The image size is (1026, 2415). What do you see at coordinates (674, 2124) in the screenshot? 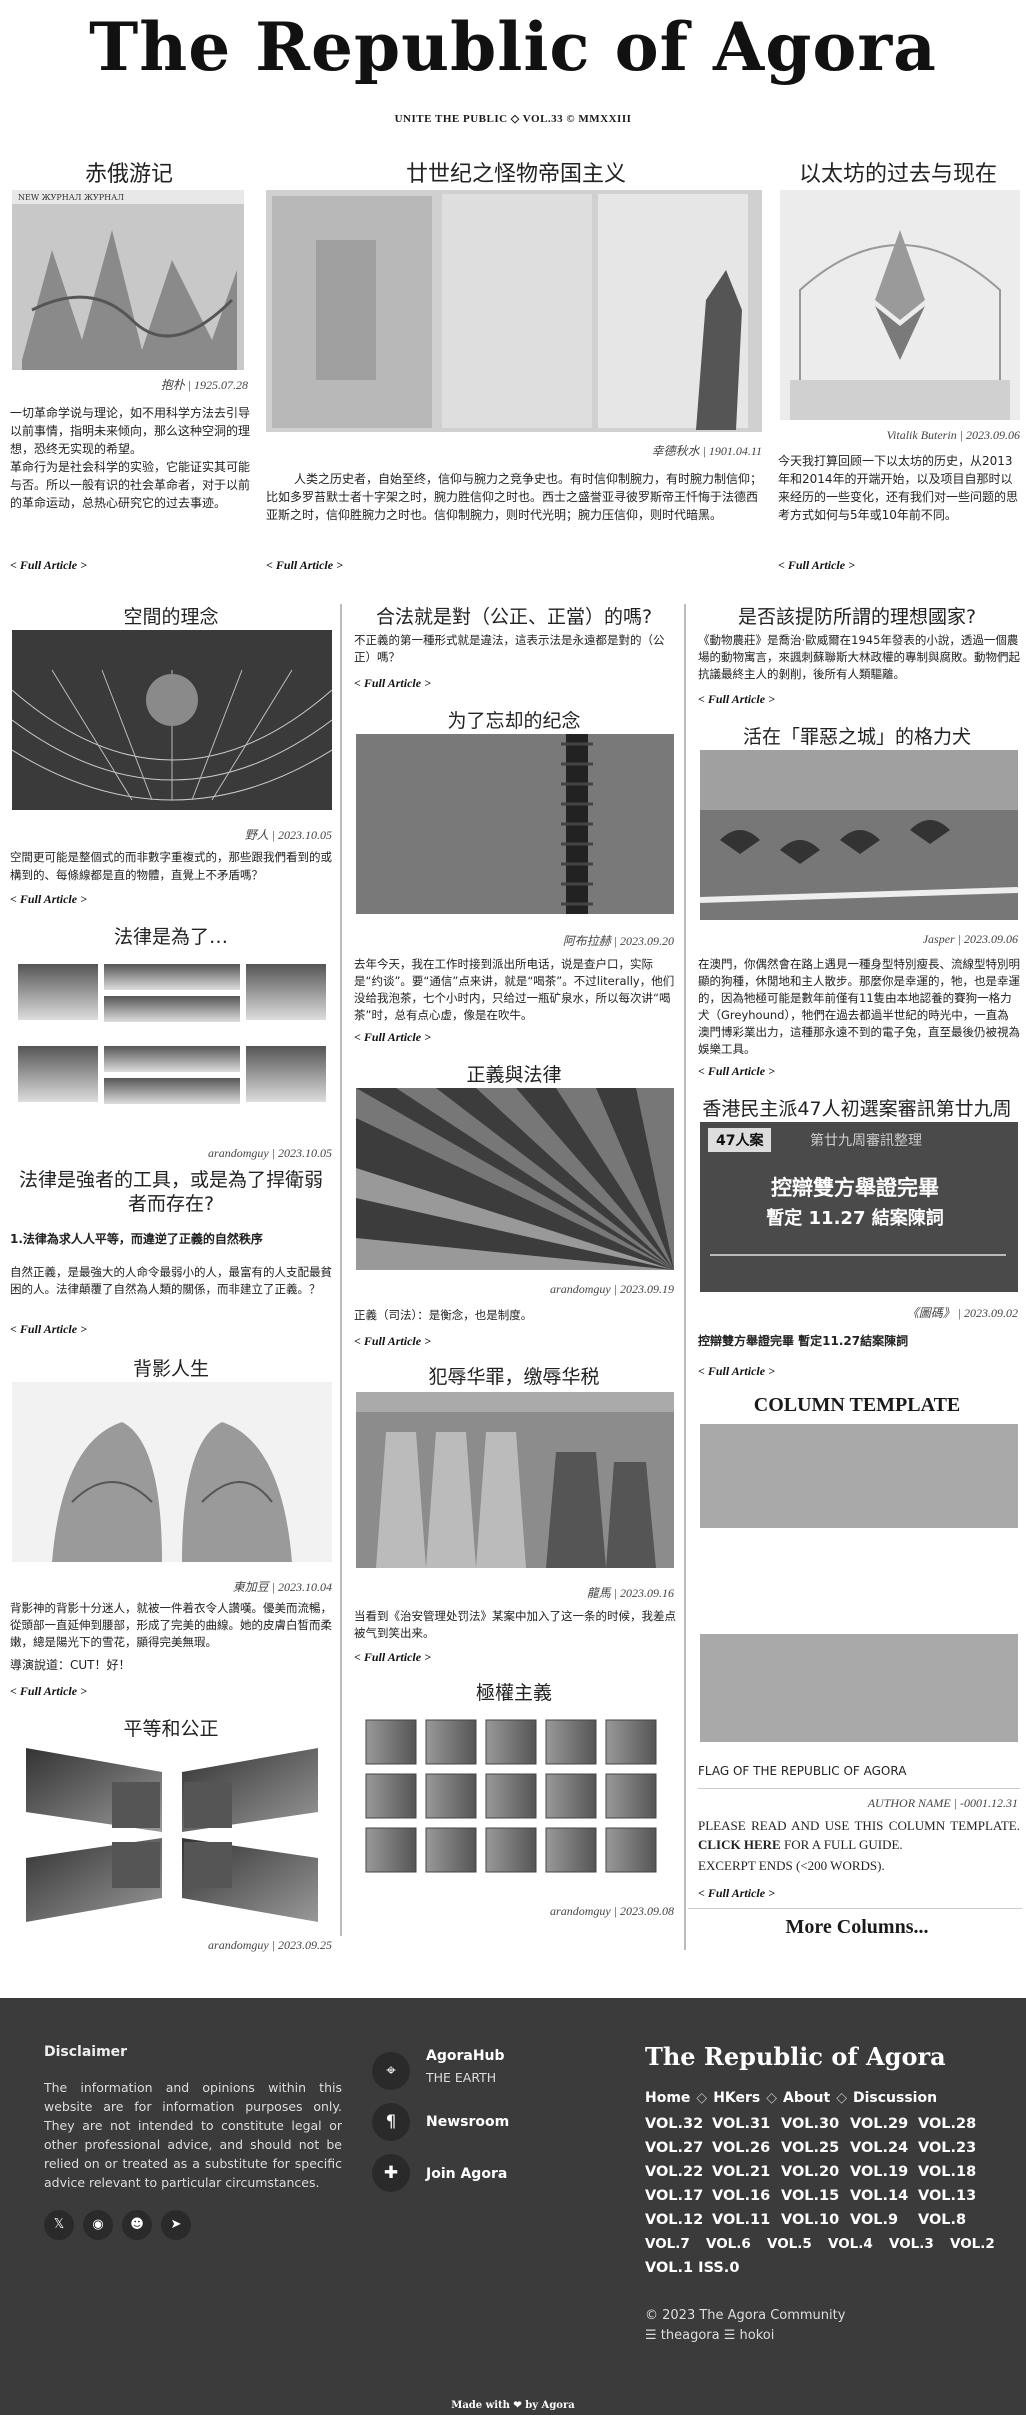
I see `volume-link: VOL.32` at bounding box center [674, 2124].